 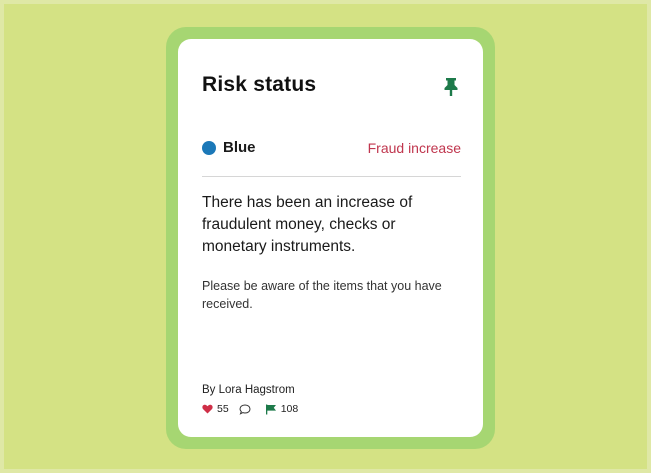 What do you see at coordinates (207, 409) in the screenshot?
I see `heart-icon` at bounding box center [207, 409].